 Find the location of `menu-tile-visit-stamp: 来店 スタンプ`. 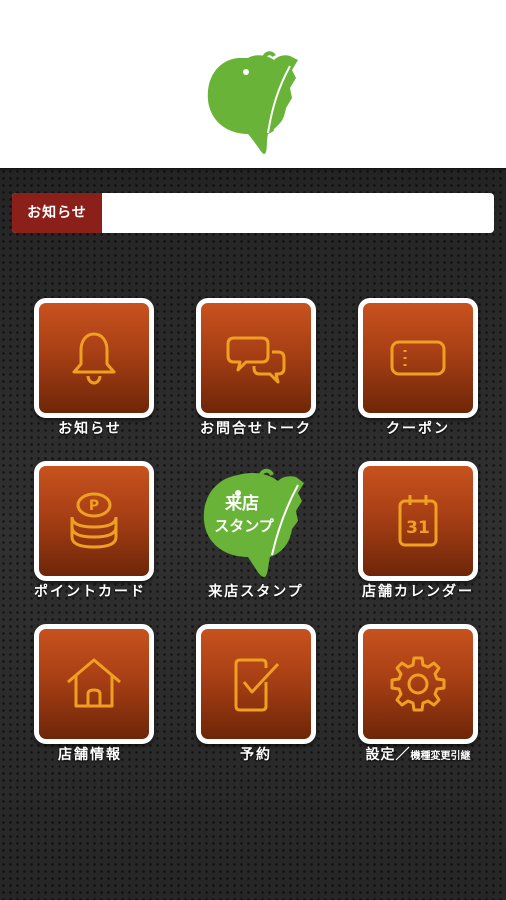

menu-tile-visit-stamp: 来店 スタンプ is located at coordinates (257, 522).